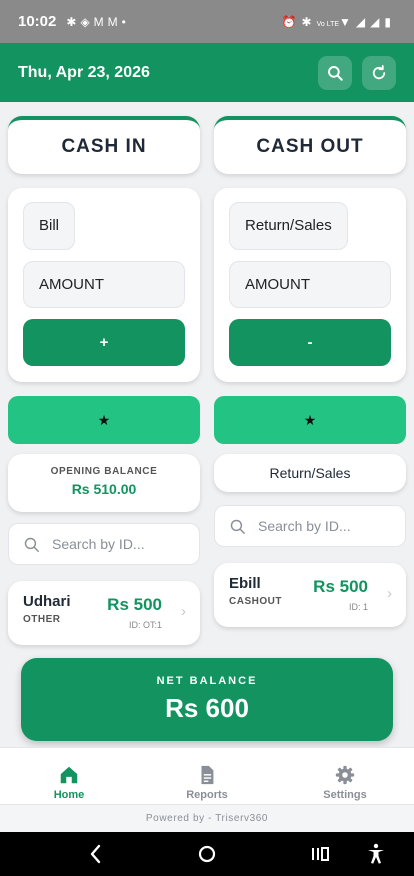  I want to click on nav-label-settings: Settings, so click(345, 795).